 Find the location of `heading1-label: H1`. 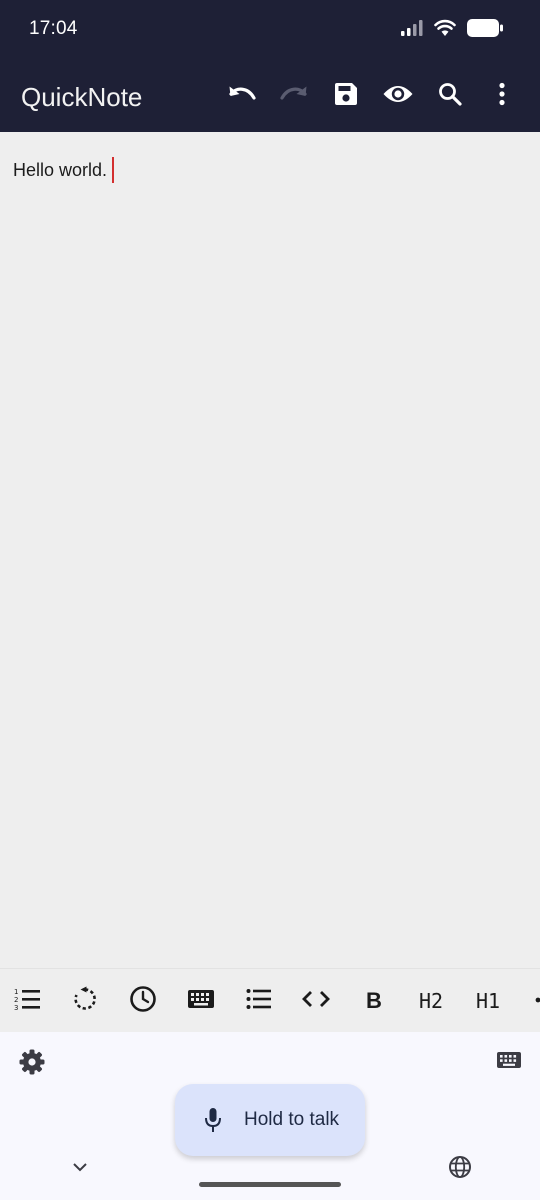

heading1-label: H1 is located at coordinates (488, 1001).